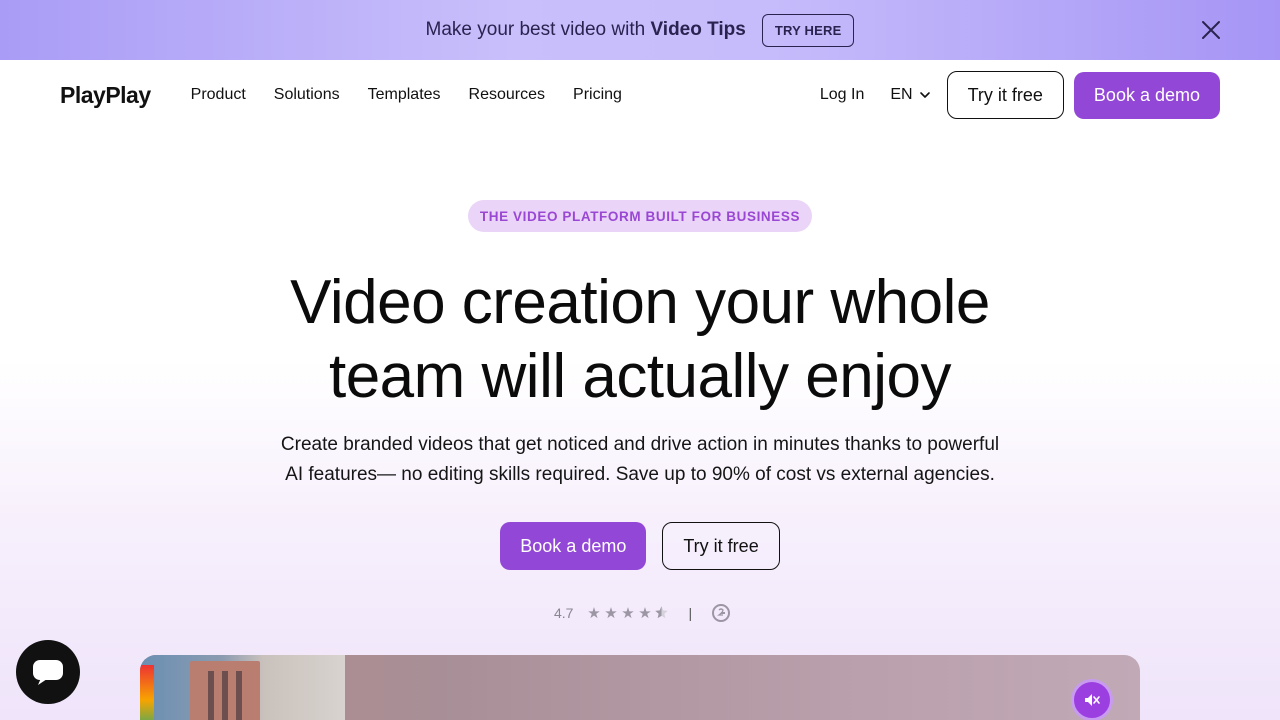 This screenshot has width=1280, height=720. Describe the element at coordinates (564, 613) in the screenshot. I see `rating-value: 4.7` at that location.